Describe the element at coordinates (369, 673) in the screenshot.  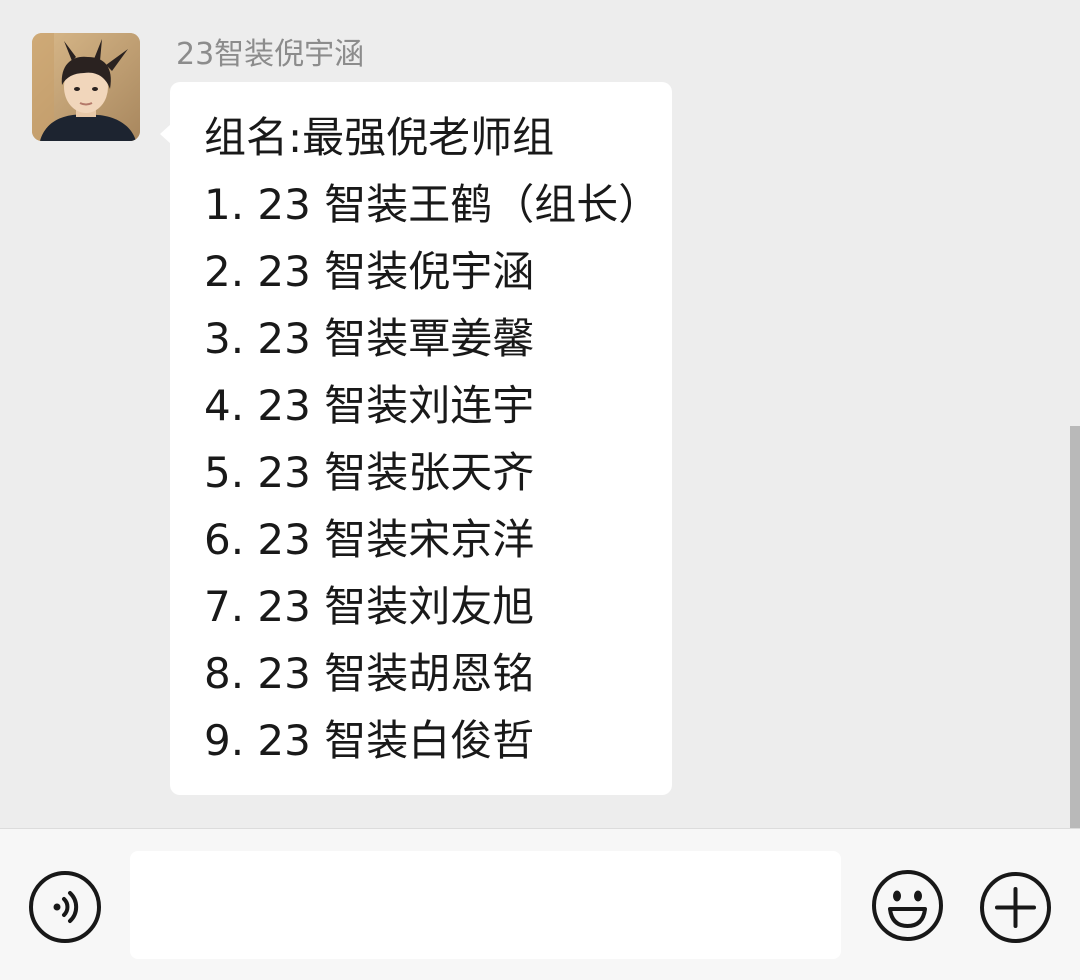
I see `message-member-line: 8. 23 智装胡恩铭` at that location.